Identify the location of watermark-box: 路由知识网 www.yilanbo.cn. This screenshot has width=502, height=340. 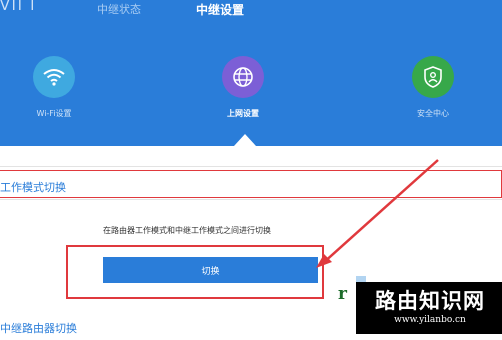
(429, 308).